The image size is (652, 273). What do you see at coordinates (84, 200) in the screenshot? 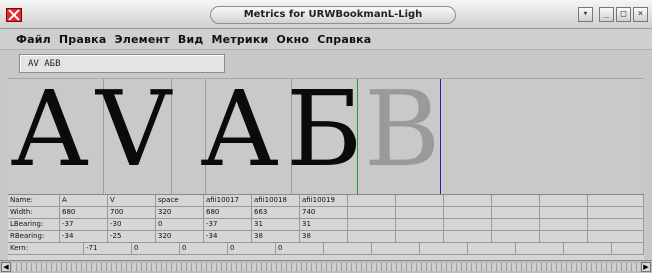
I see `glyph-name-cell: A` at bounding box center [84, 200].